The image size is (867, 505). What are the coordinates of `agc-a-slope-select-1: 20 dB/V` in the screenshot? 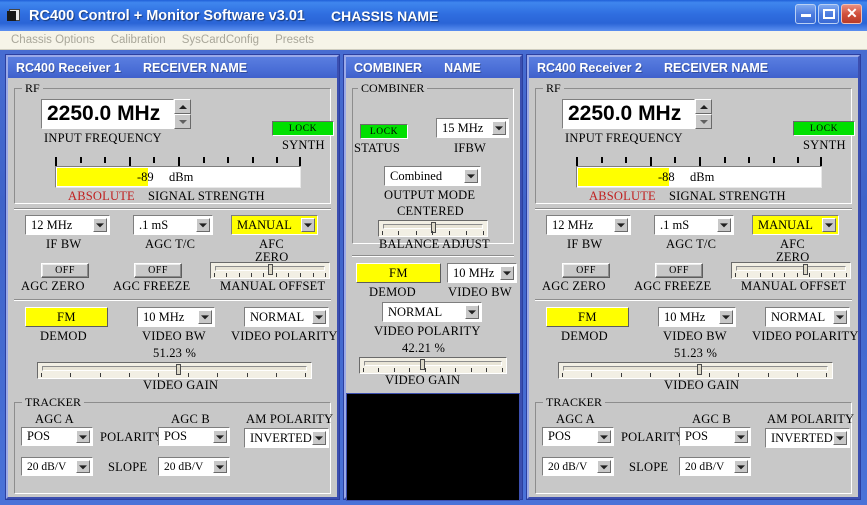 It's located at (57, 466).